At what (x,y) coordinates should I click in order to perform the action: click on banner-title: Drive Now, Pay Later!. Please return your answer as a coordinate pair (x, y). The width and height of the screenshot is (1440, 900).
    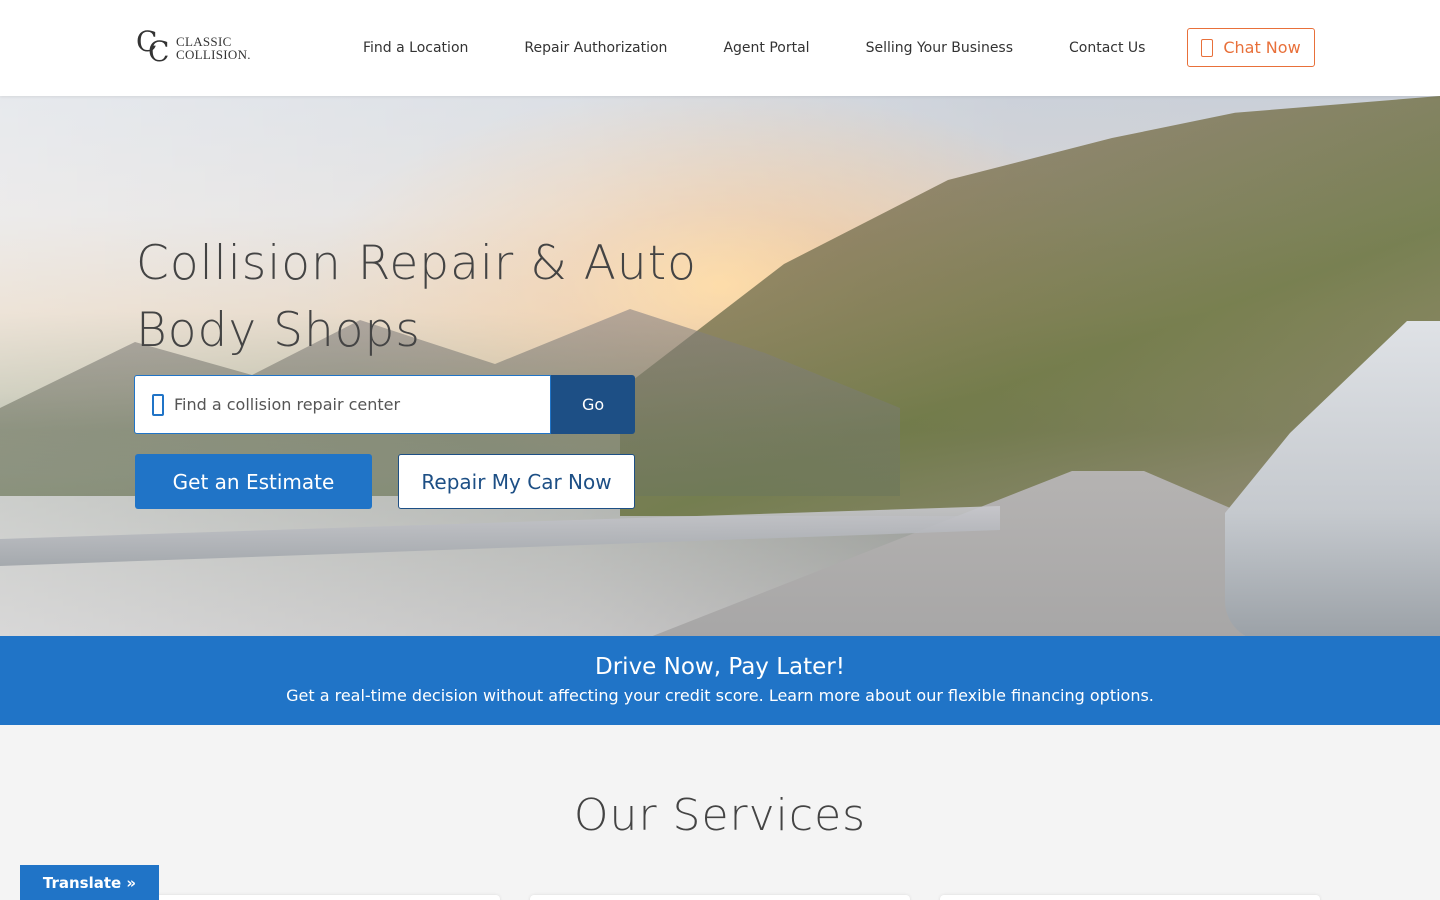
    Looking at the image, I should click on (720, 667).